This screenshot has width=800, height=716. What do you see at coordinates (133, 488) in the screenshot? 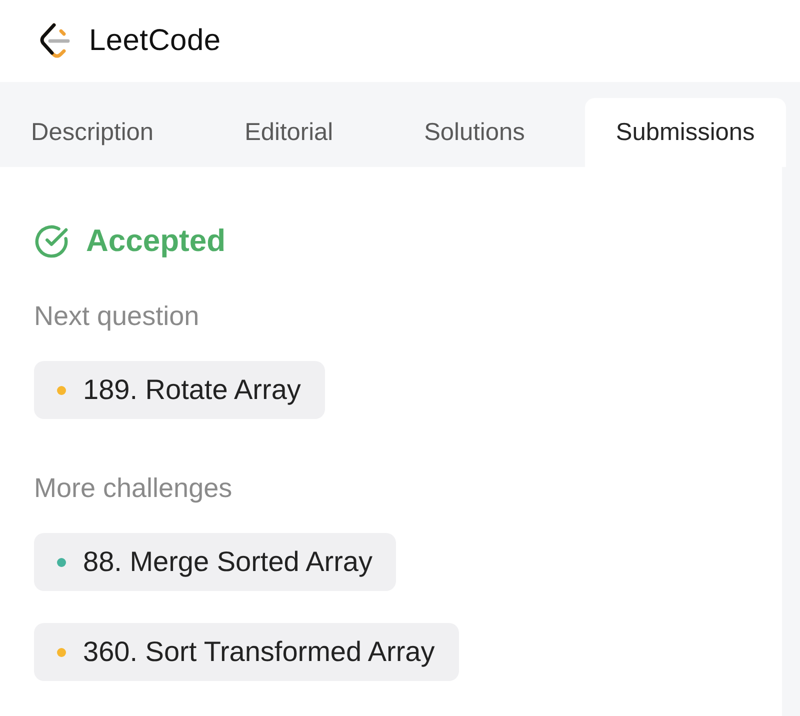
I see `section-heading: More challenges` at bounding box center [133, 488].